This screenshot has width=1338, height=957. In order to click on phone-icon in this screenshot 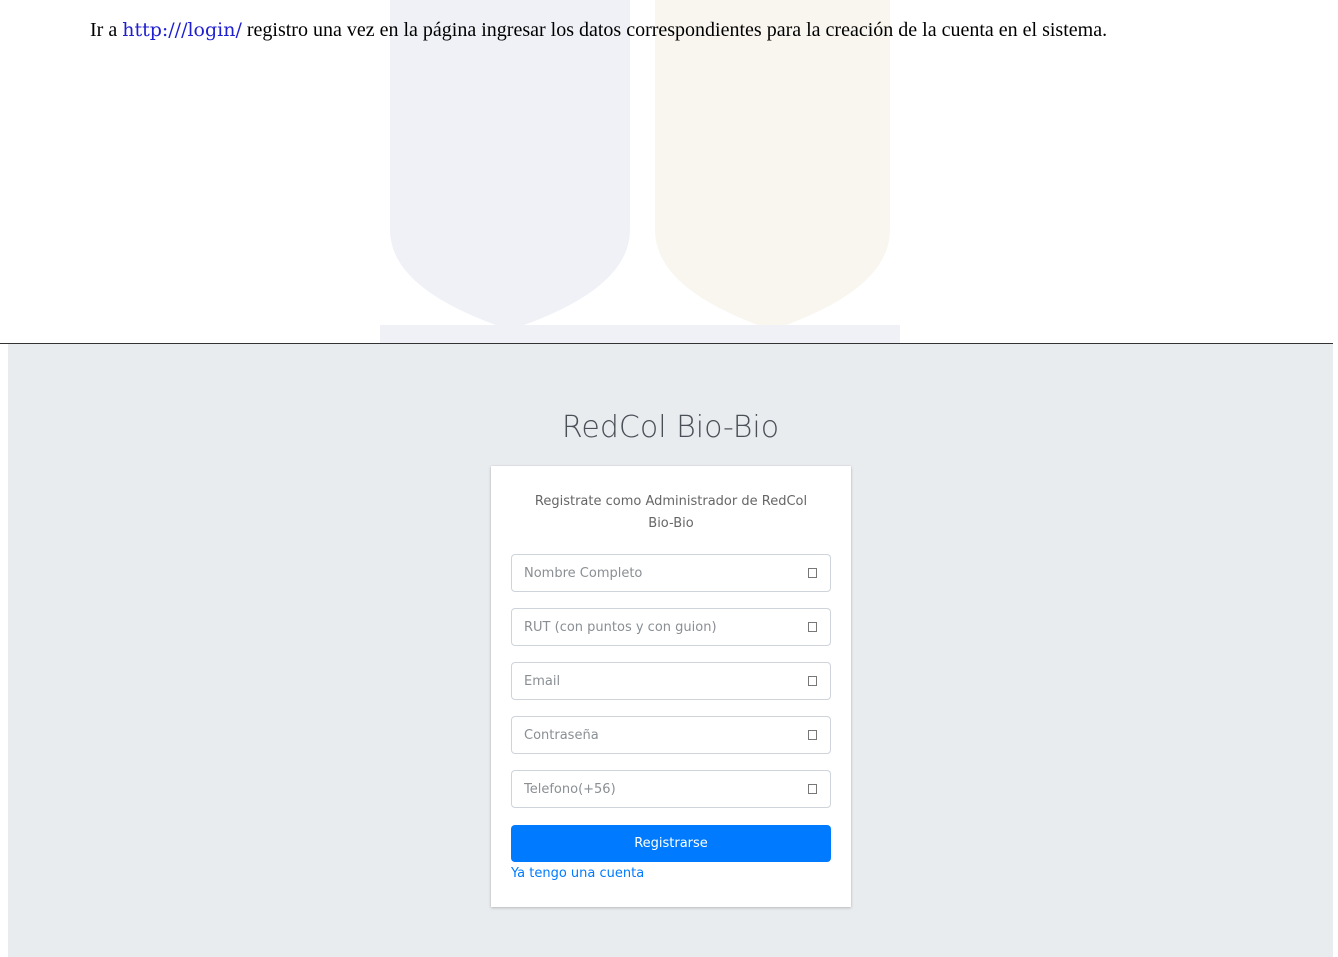, I will do `click(812, 789)`.